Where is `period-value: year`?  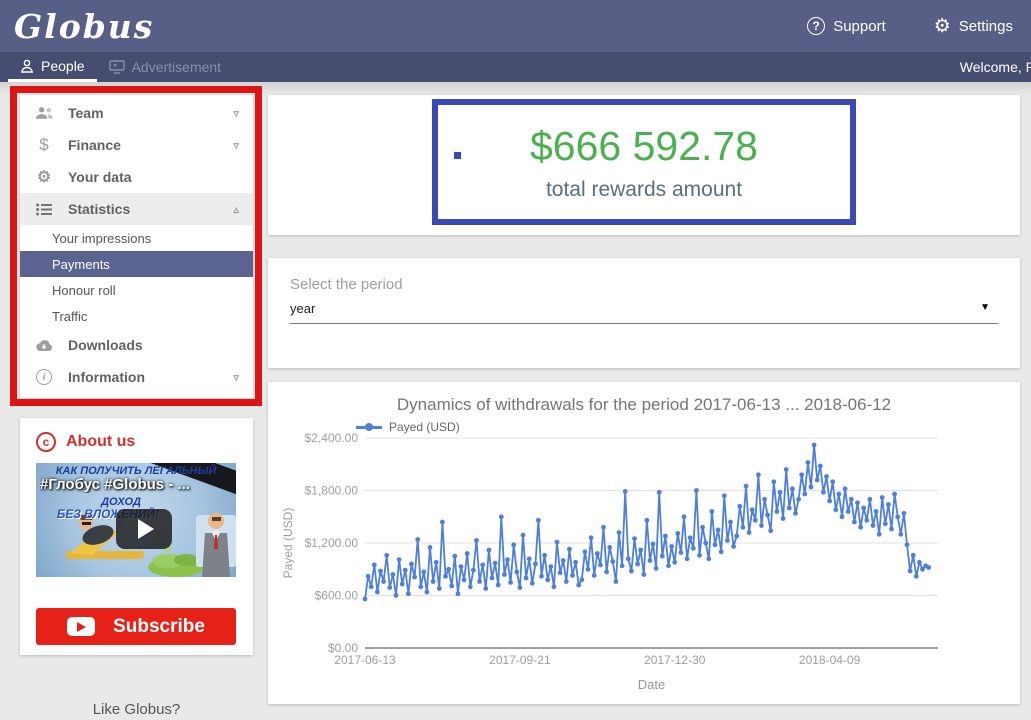
period-value: year is located at coordinates (303, 308).